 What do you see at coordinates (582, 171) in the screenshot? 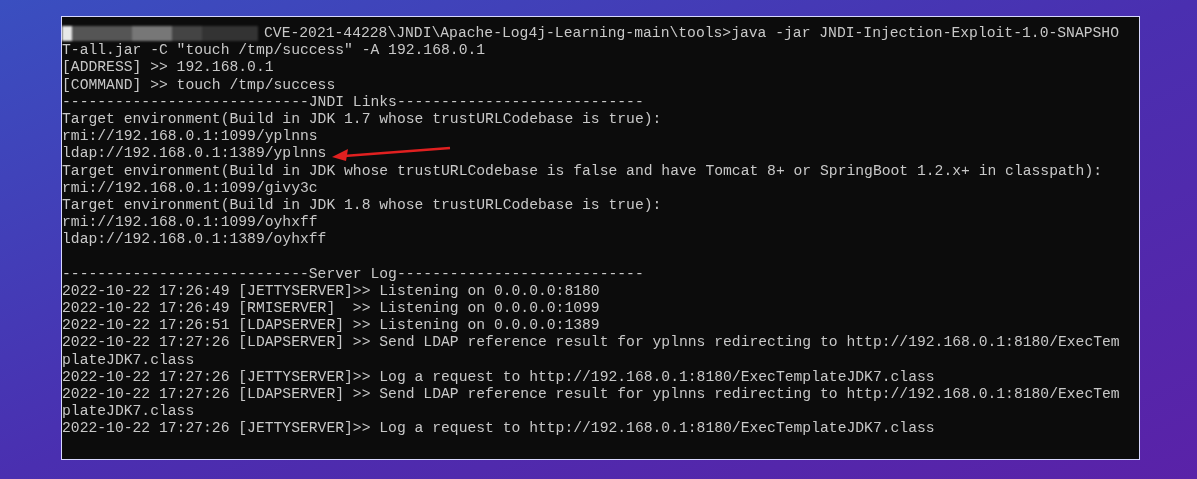
I see `terminal-line: Target environment(Build in JDK whose trustURLCodebase is false and have Tomcat 8+ or SpringBoot 1.2.x+ in classpath):` at bounding box center [582, 171].